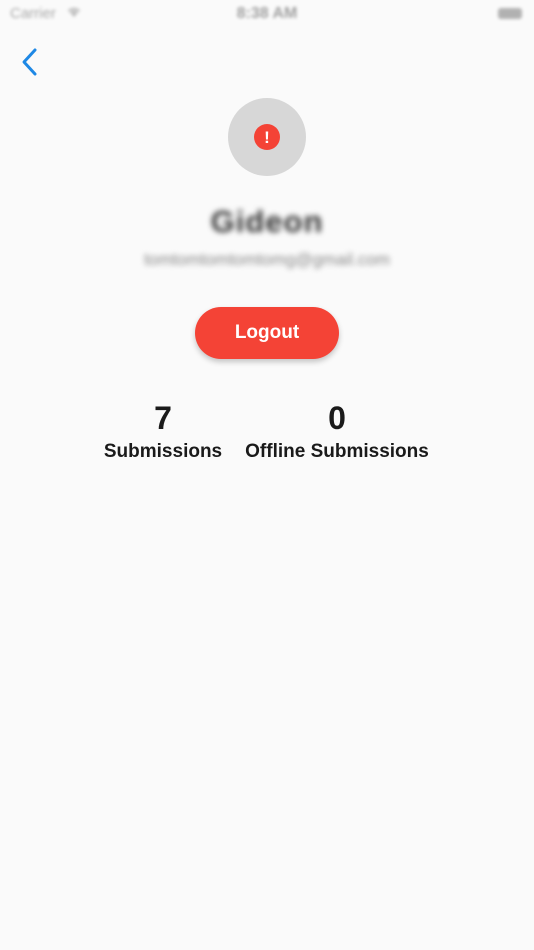  I want to click on alert-icon: !, so click(267, 137).